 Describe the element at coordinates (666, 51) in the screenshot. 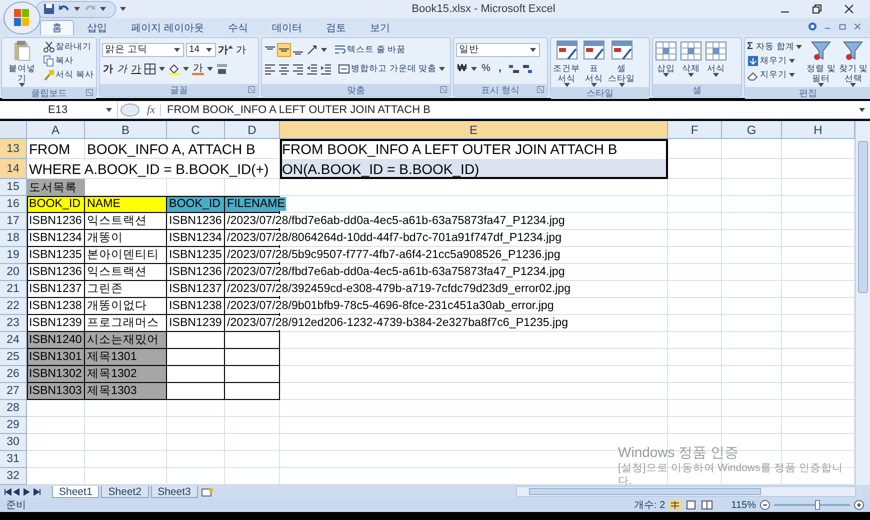

I see `cell-grid-icon` at that location.